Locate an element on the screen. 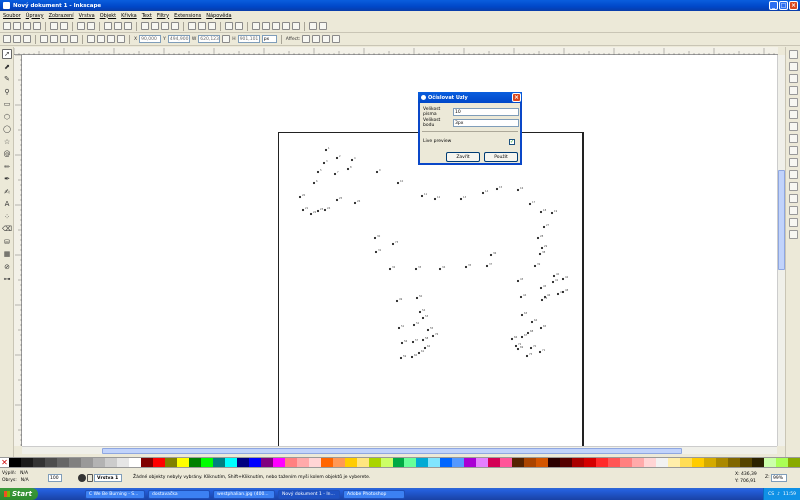  snap-grids-icon is located at coordinates (793, 222).